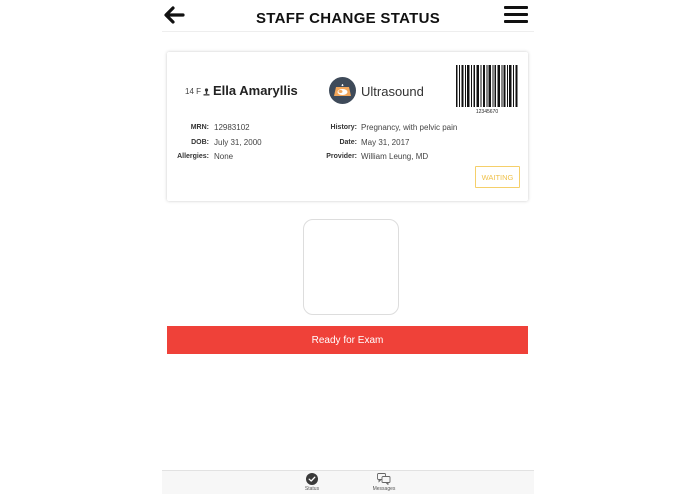 Image resolution: width=695 pixels, height=494 pixels. Describe the element at coordinates (487, 112) in the screenshot. I see `barcode-number: 12345670` at that location.